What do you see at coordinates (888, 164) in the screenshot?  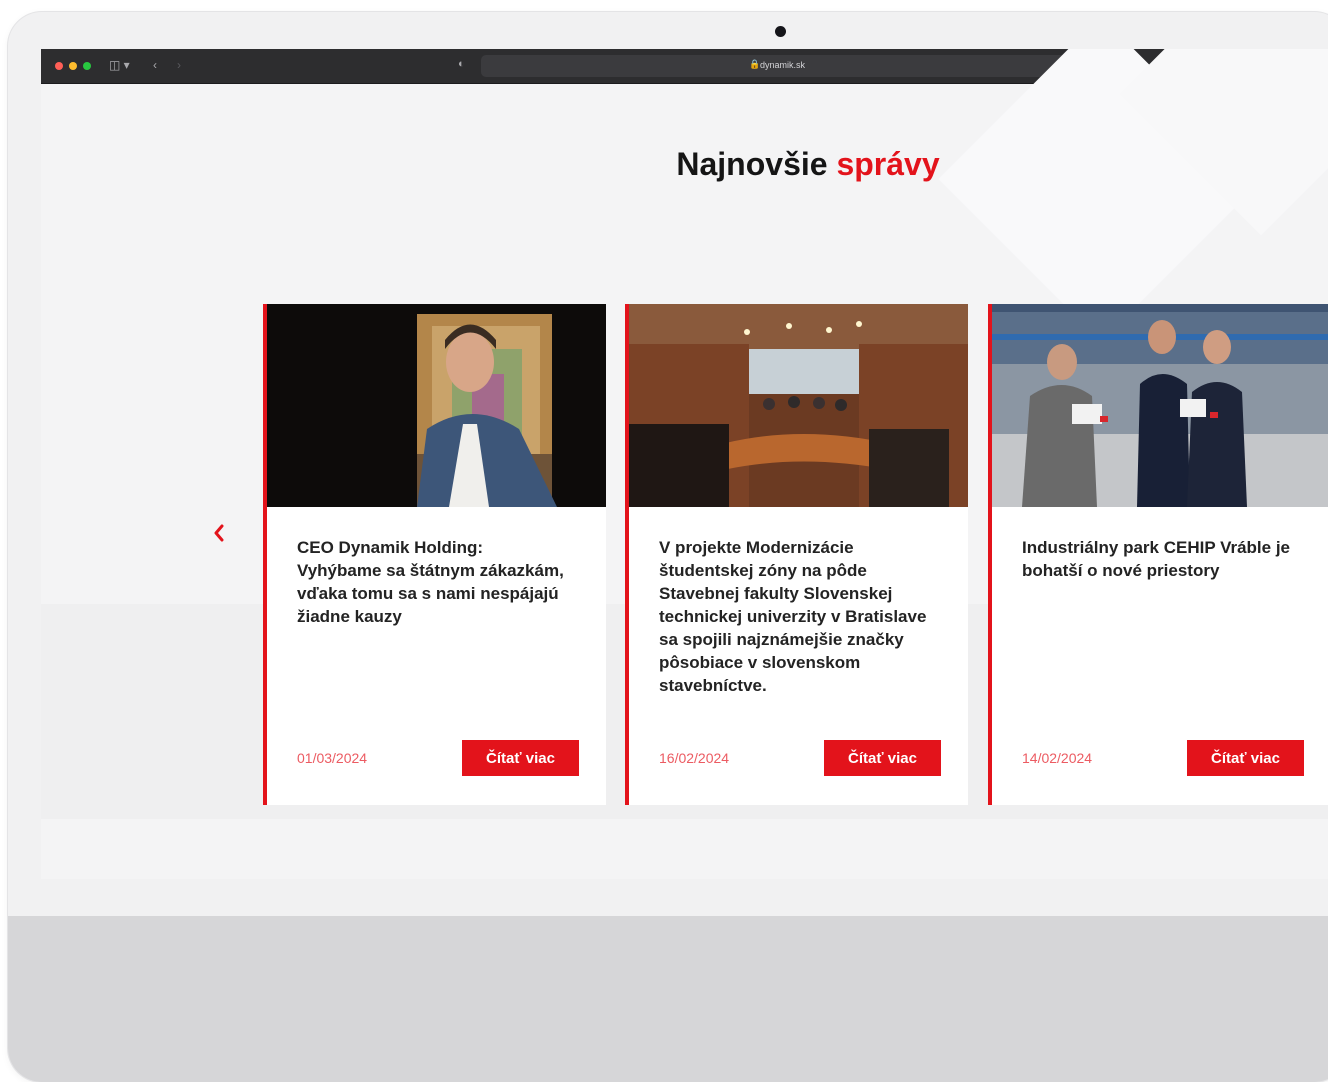 I see `section-title-accent: správy` at bounding box center [888, 164].